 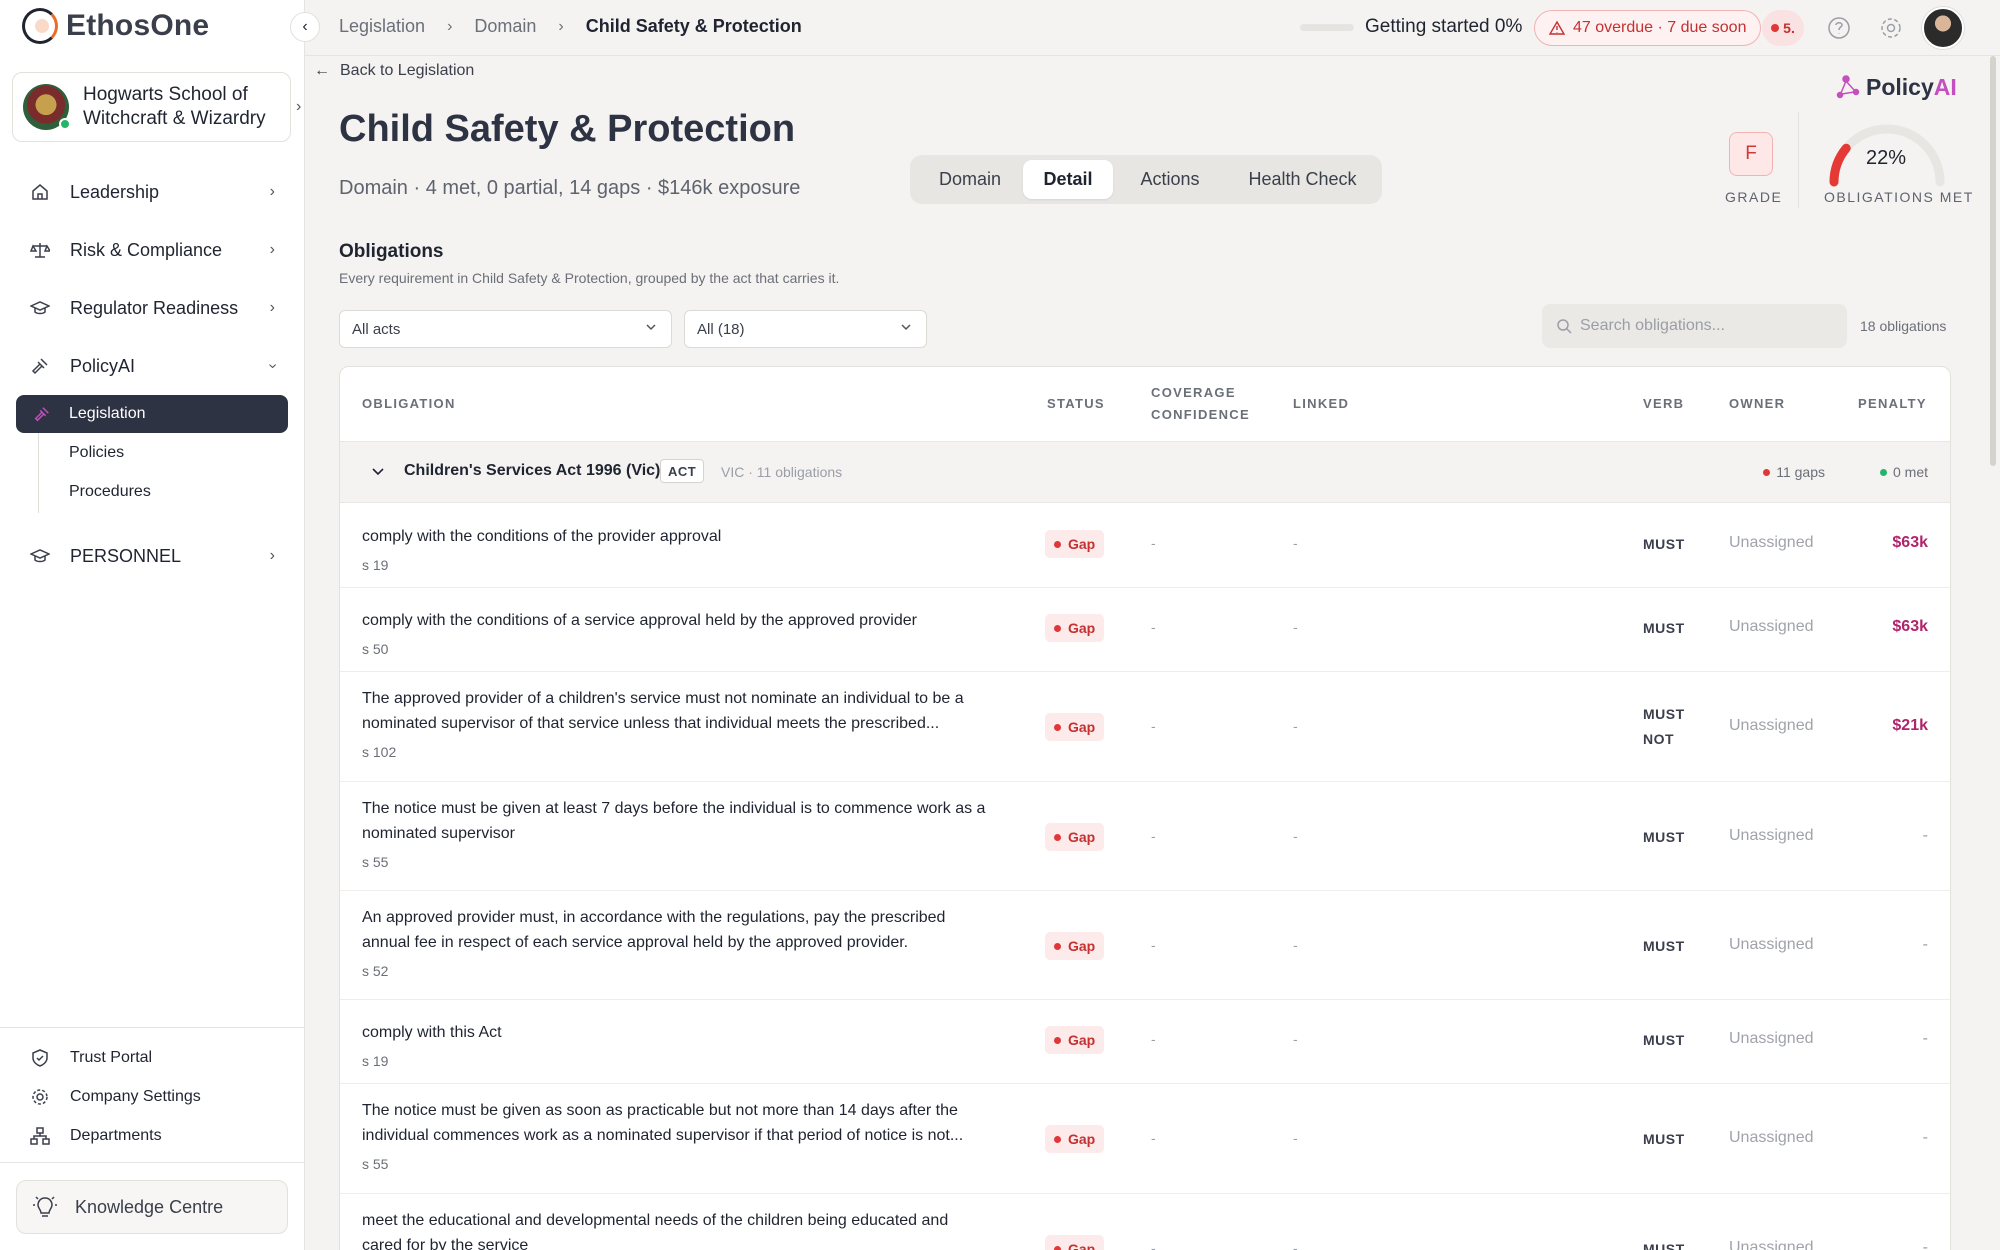 I want to click on collapse-sidebar-button: ‹, so click(x=305, y=27).